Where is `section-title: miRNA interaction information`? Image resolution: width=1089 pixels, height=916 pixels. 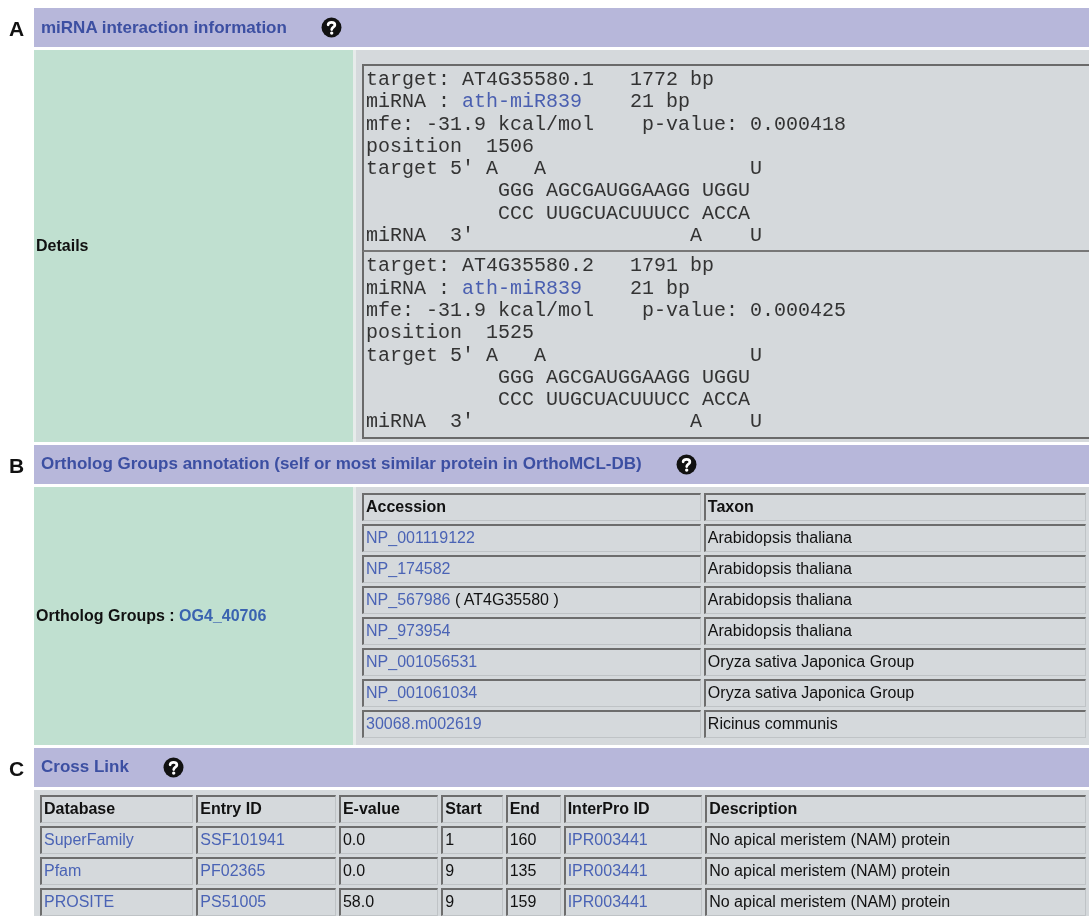
section-title: miRNA interaction information is located at coordinates (164, 27).